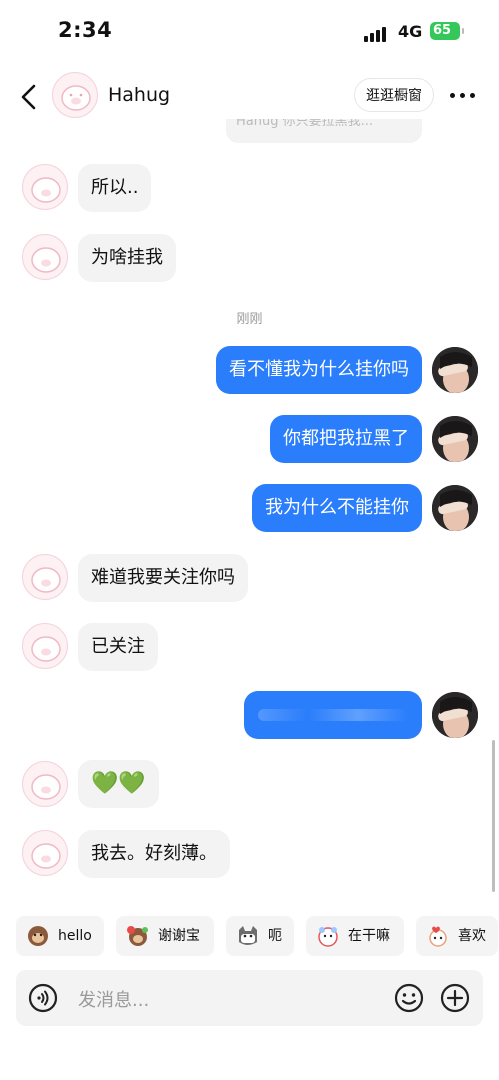  I want to click on incoming-message: 所以.., so click(115, 188).